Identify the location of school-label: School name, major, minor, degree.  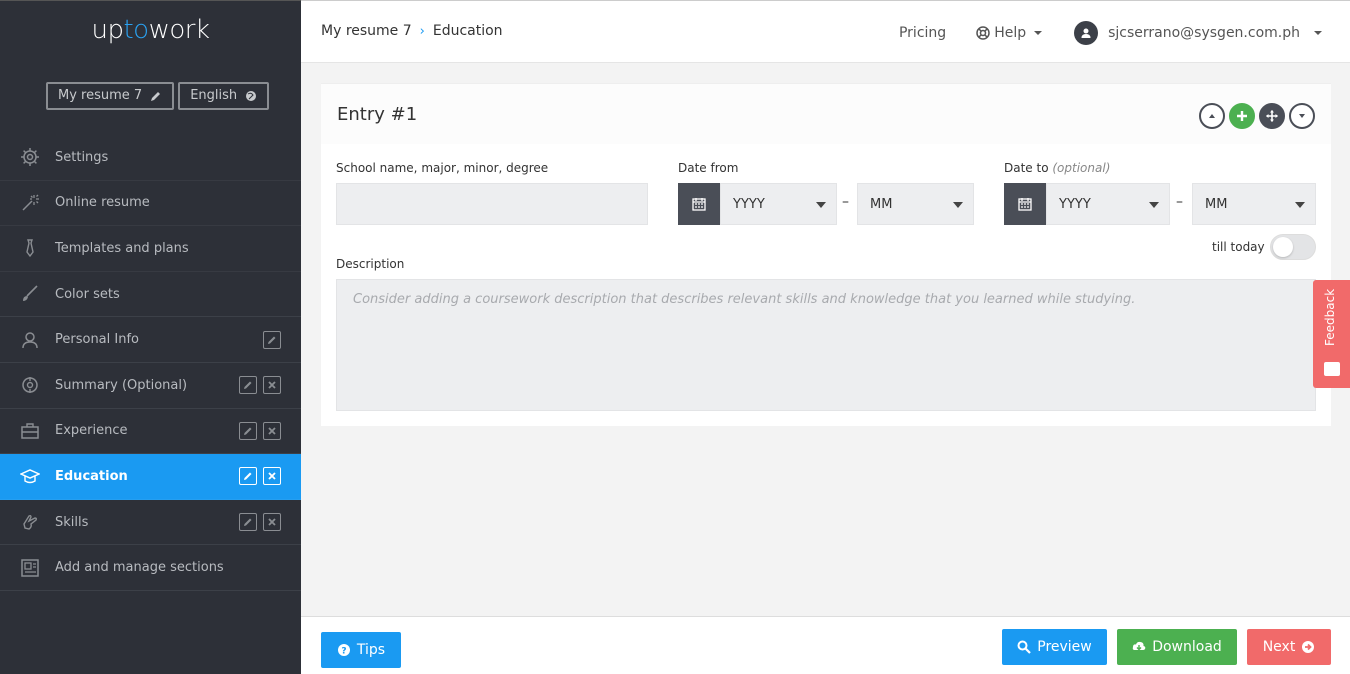
(442, 168).